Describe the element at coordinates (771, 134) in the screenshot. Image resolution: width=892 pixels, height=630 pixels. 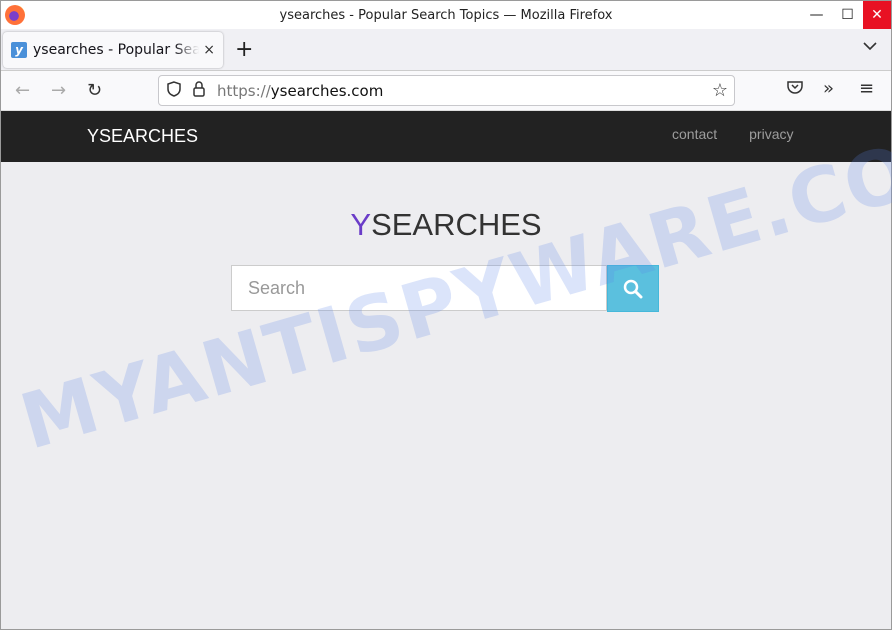
I see `nav-privacy-link: privacy` at that location.